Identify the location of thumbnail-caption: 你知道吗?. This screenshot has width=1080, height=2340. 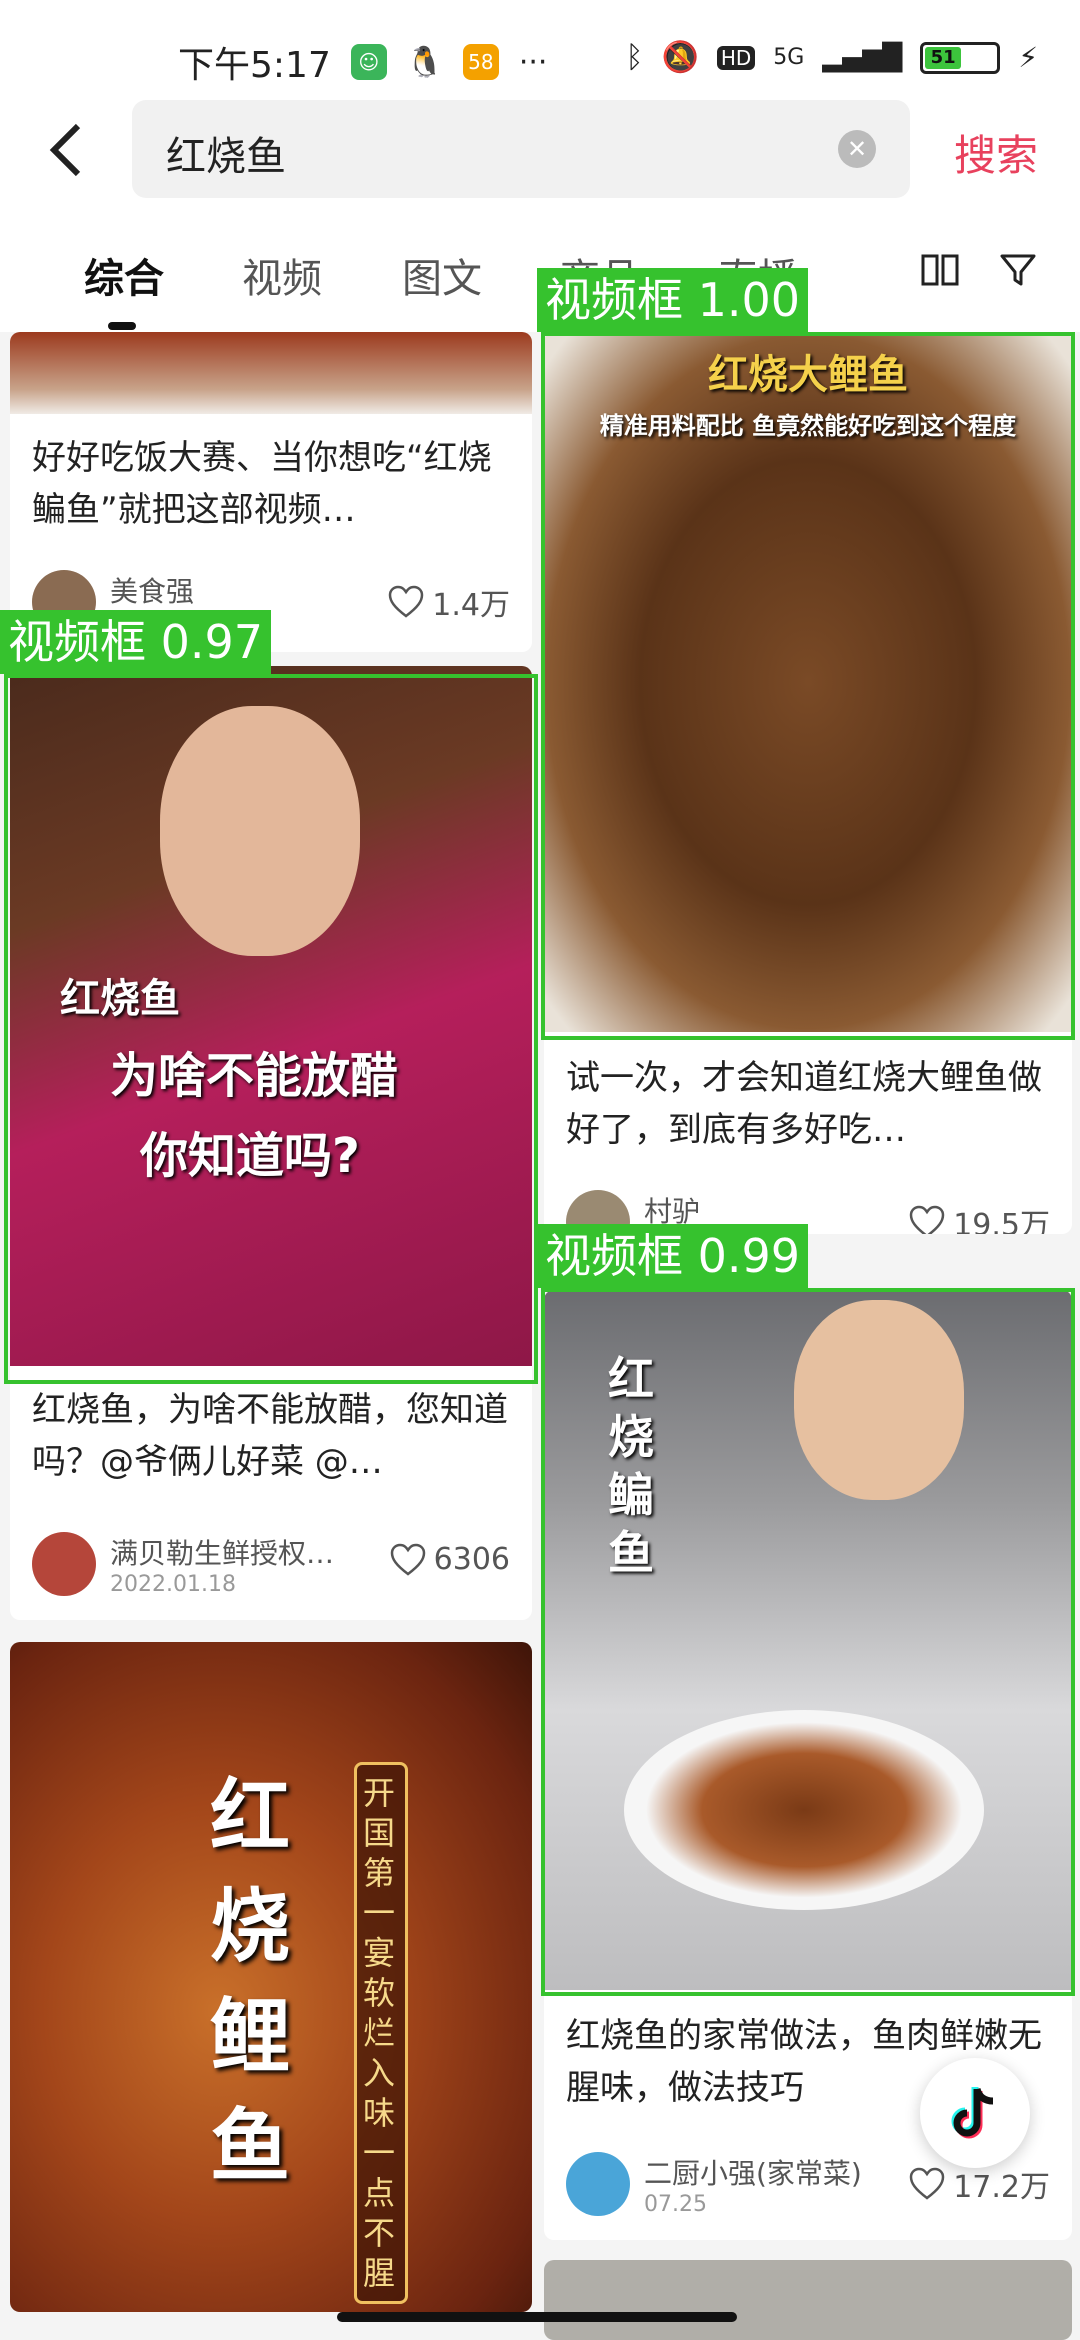
(250, 1156).